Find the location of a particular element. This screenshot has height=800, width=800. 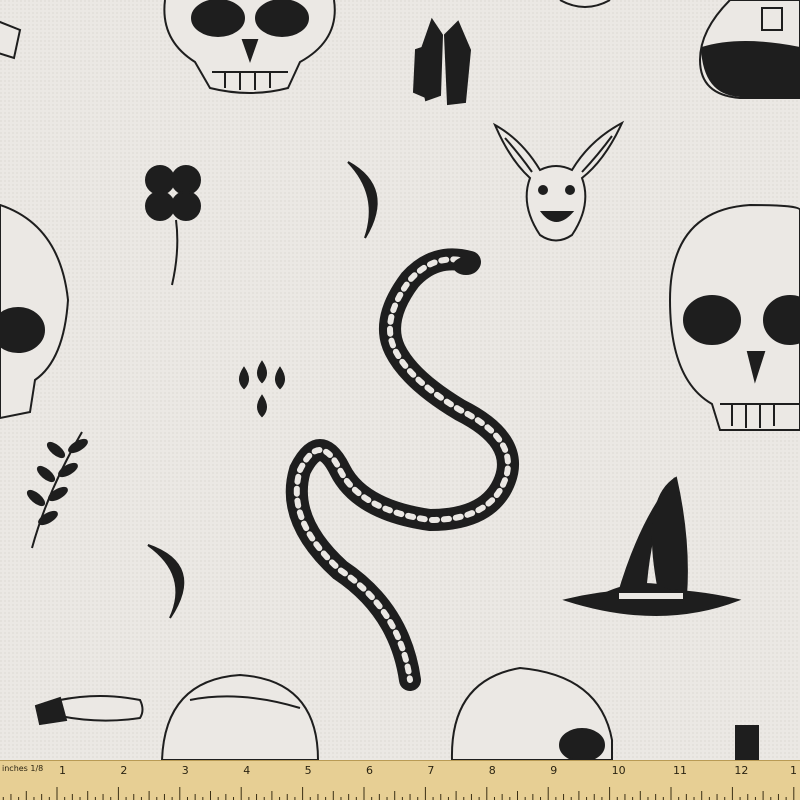

ruler-number: 7 is located at coordinates (431, 770).